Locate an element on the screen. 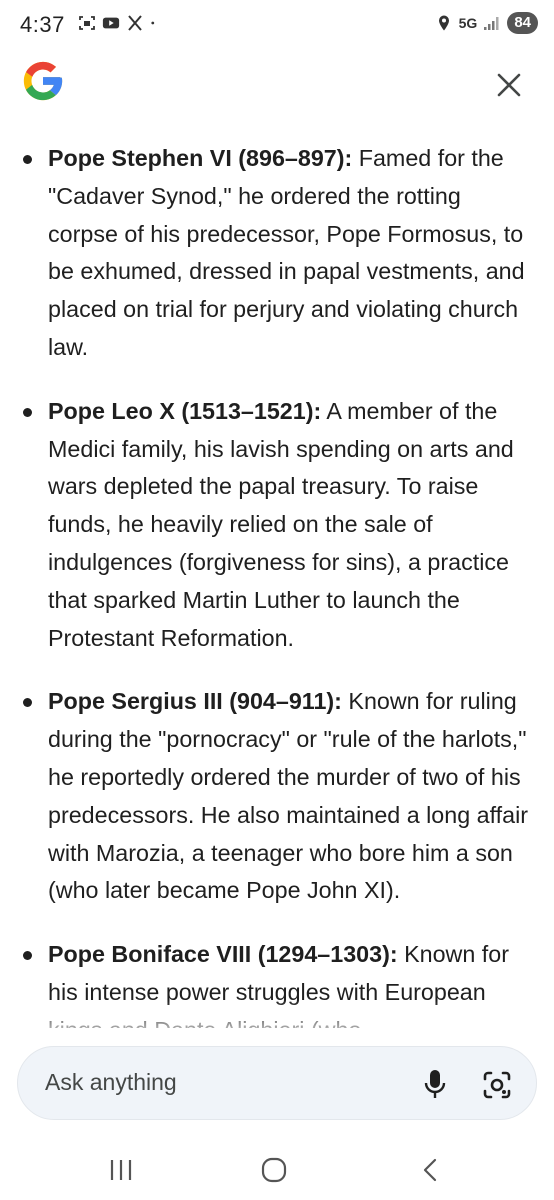  dot-icon is located at coordinates (153, 23).